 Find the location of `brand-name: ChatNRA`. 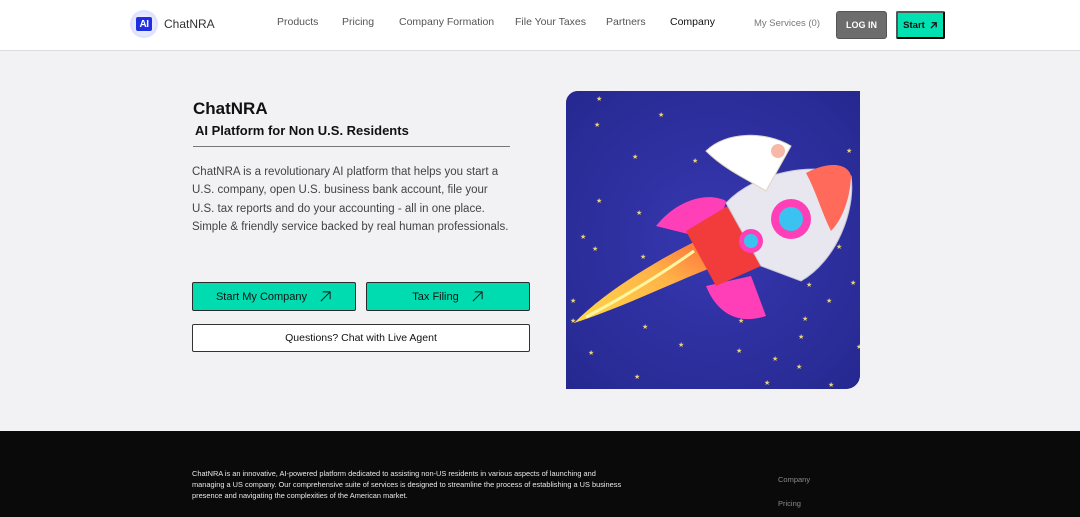

brand-name: ChatNRA is located at coordinates (189, 24).